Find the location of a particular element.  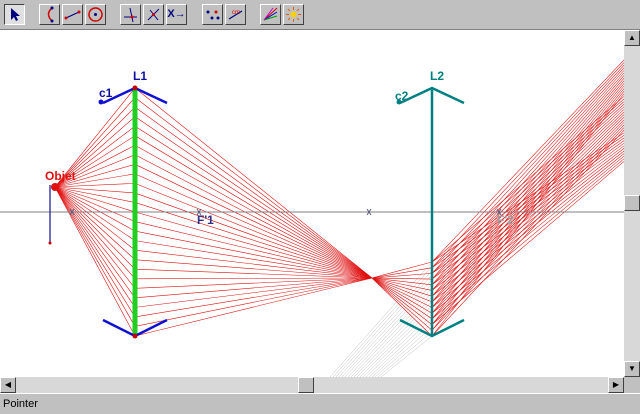

arc-icon is located at coordinates (50, 14).